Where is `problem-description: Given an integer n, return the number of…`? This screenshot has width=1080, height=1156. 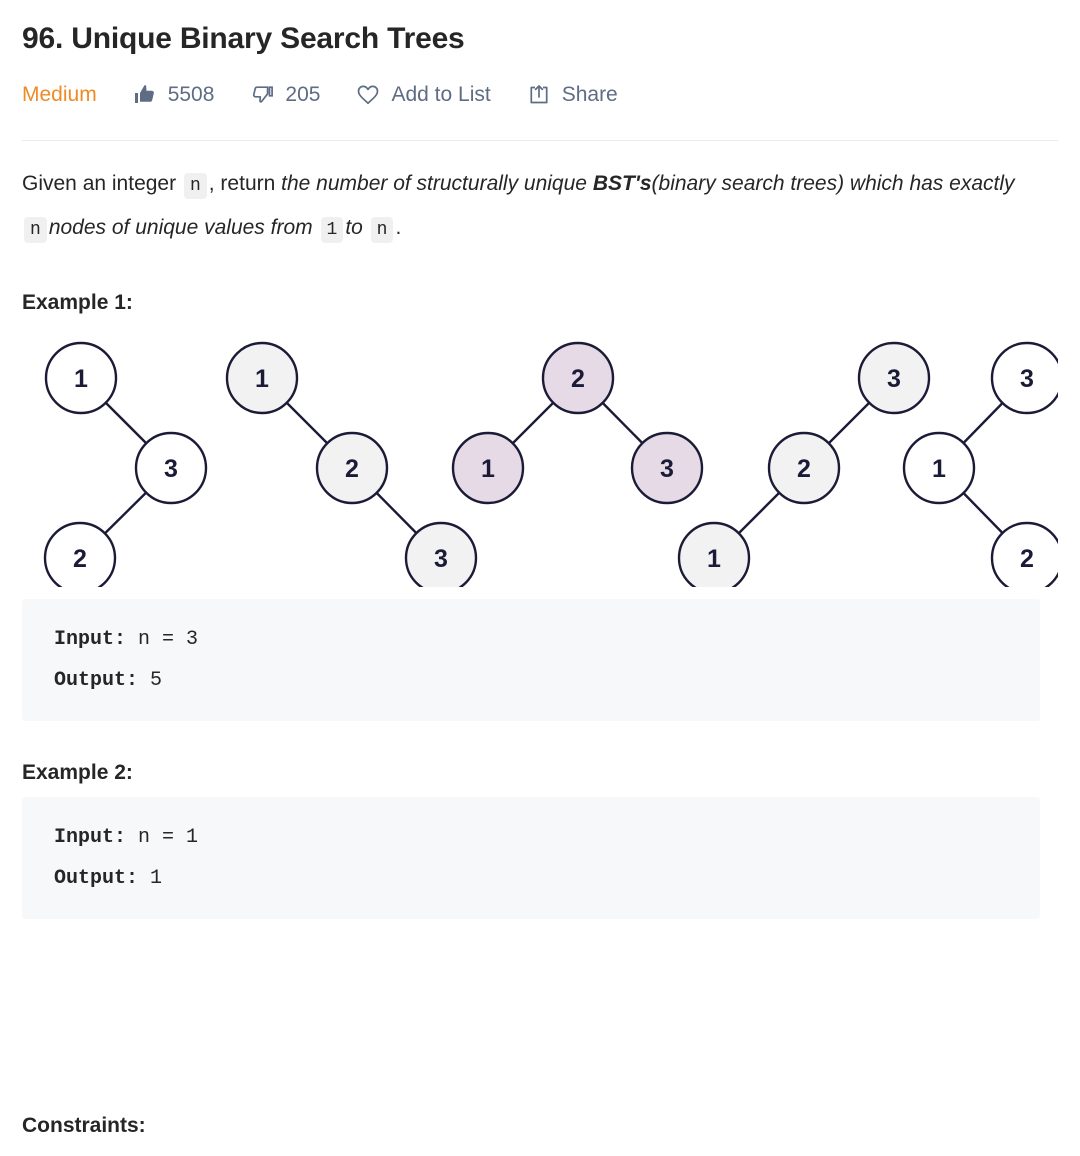 problem-description: Given an integer n, return the number of… is located at coordinates (540, 207).